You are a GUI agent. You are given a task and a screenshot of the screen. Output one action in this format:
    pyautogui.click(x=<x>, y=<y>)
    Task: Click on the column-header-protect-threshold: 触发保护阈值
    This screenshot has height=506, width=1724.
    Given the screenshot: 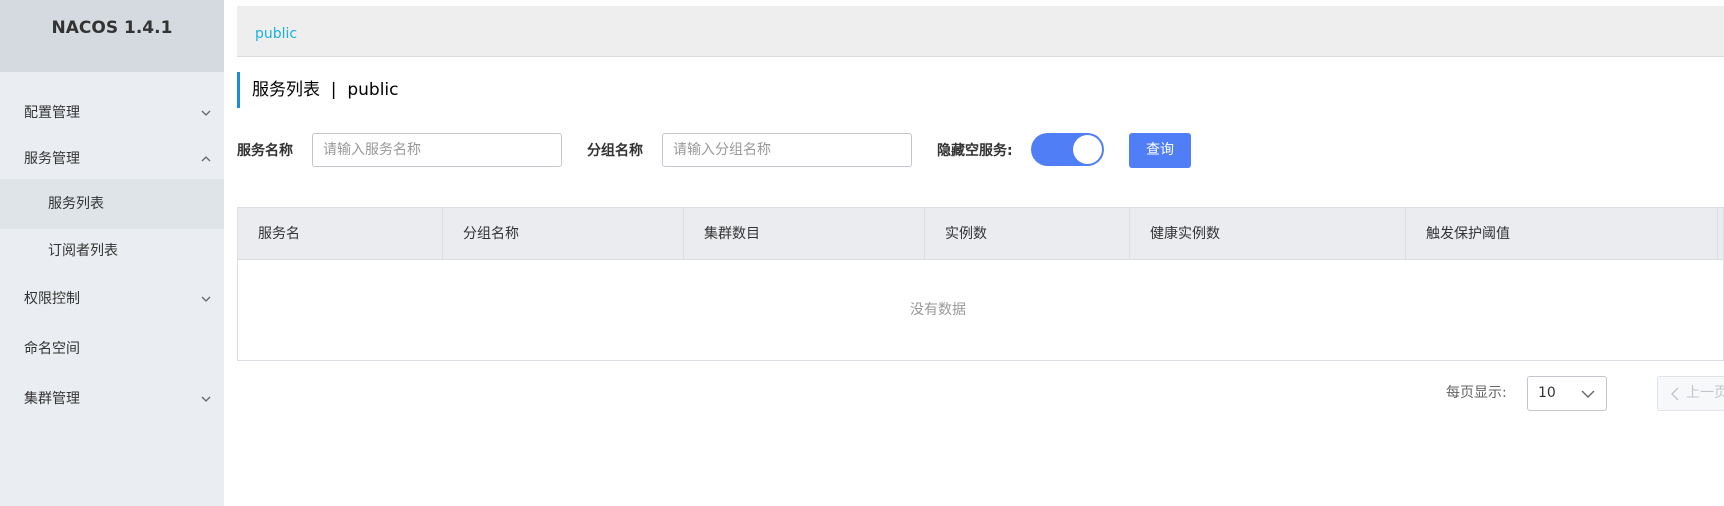 What is the action you would take?
    pyautogui.click(x=1562, y=234)
    